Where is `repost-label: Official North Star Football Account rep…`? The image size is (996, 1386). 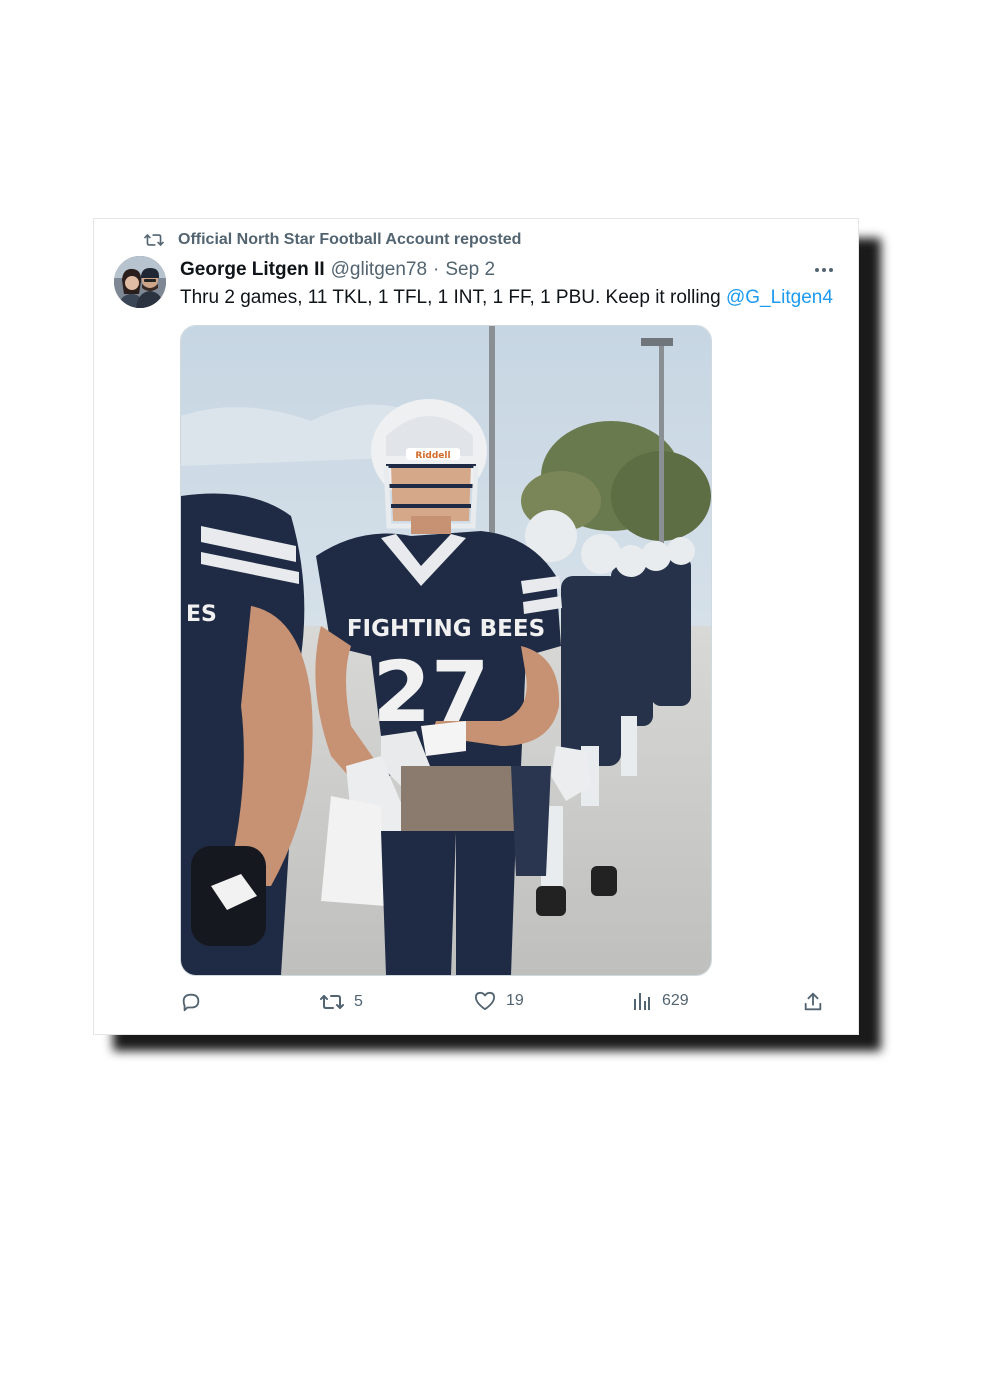 repost-label: Official North Star Football Account rep… is located at coordinates (350, 239).